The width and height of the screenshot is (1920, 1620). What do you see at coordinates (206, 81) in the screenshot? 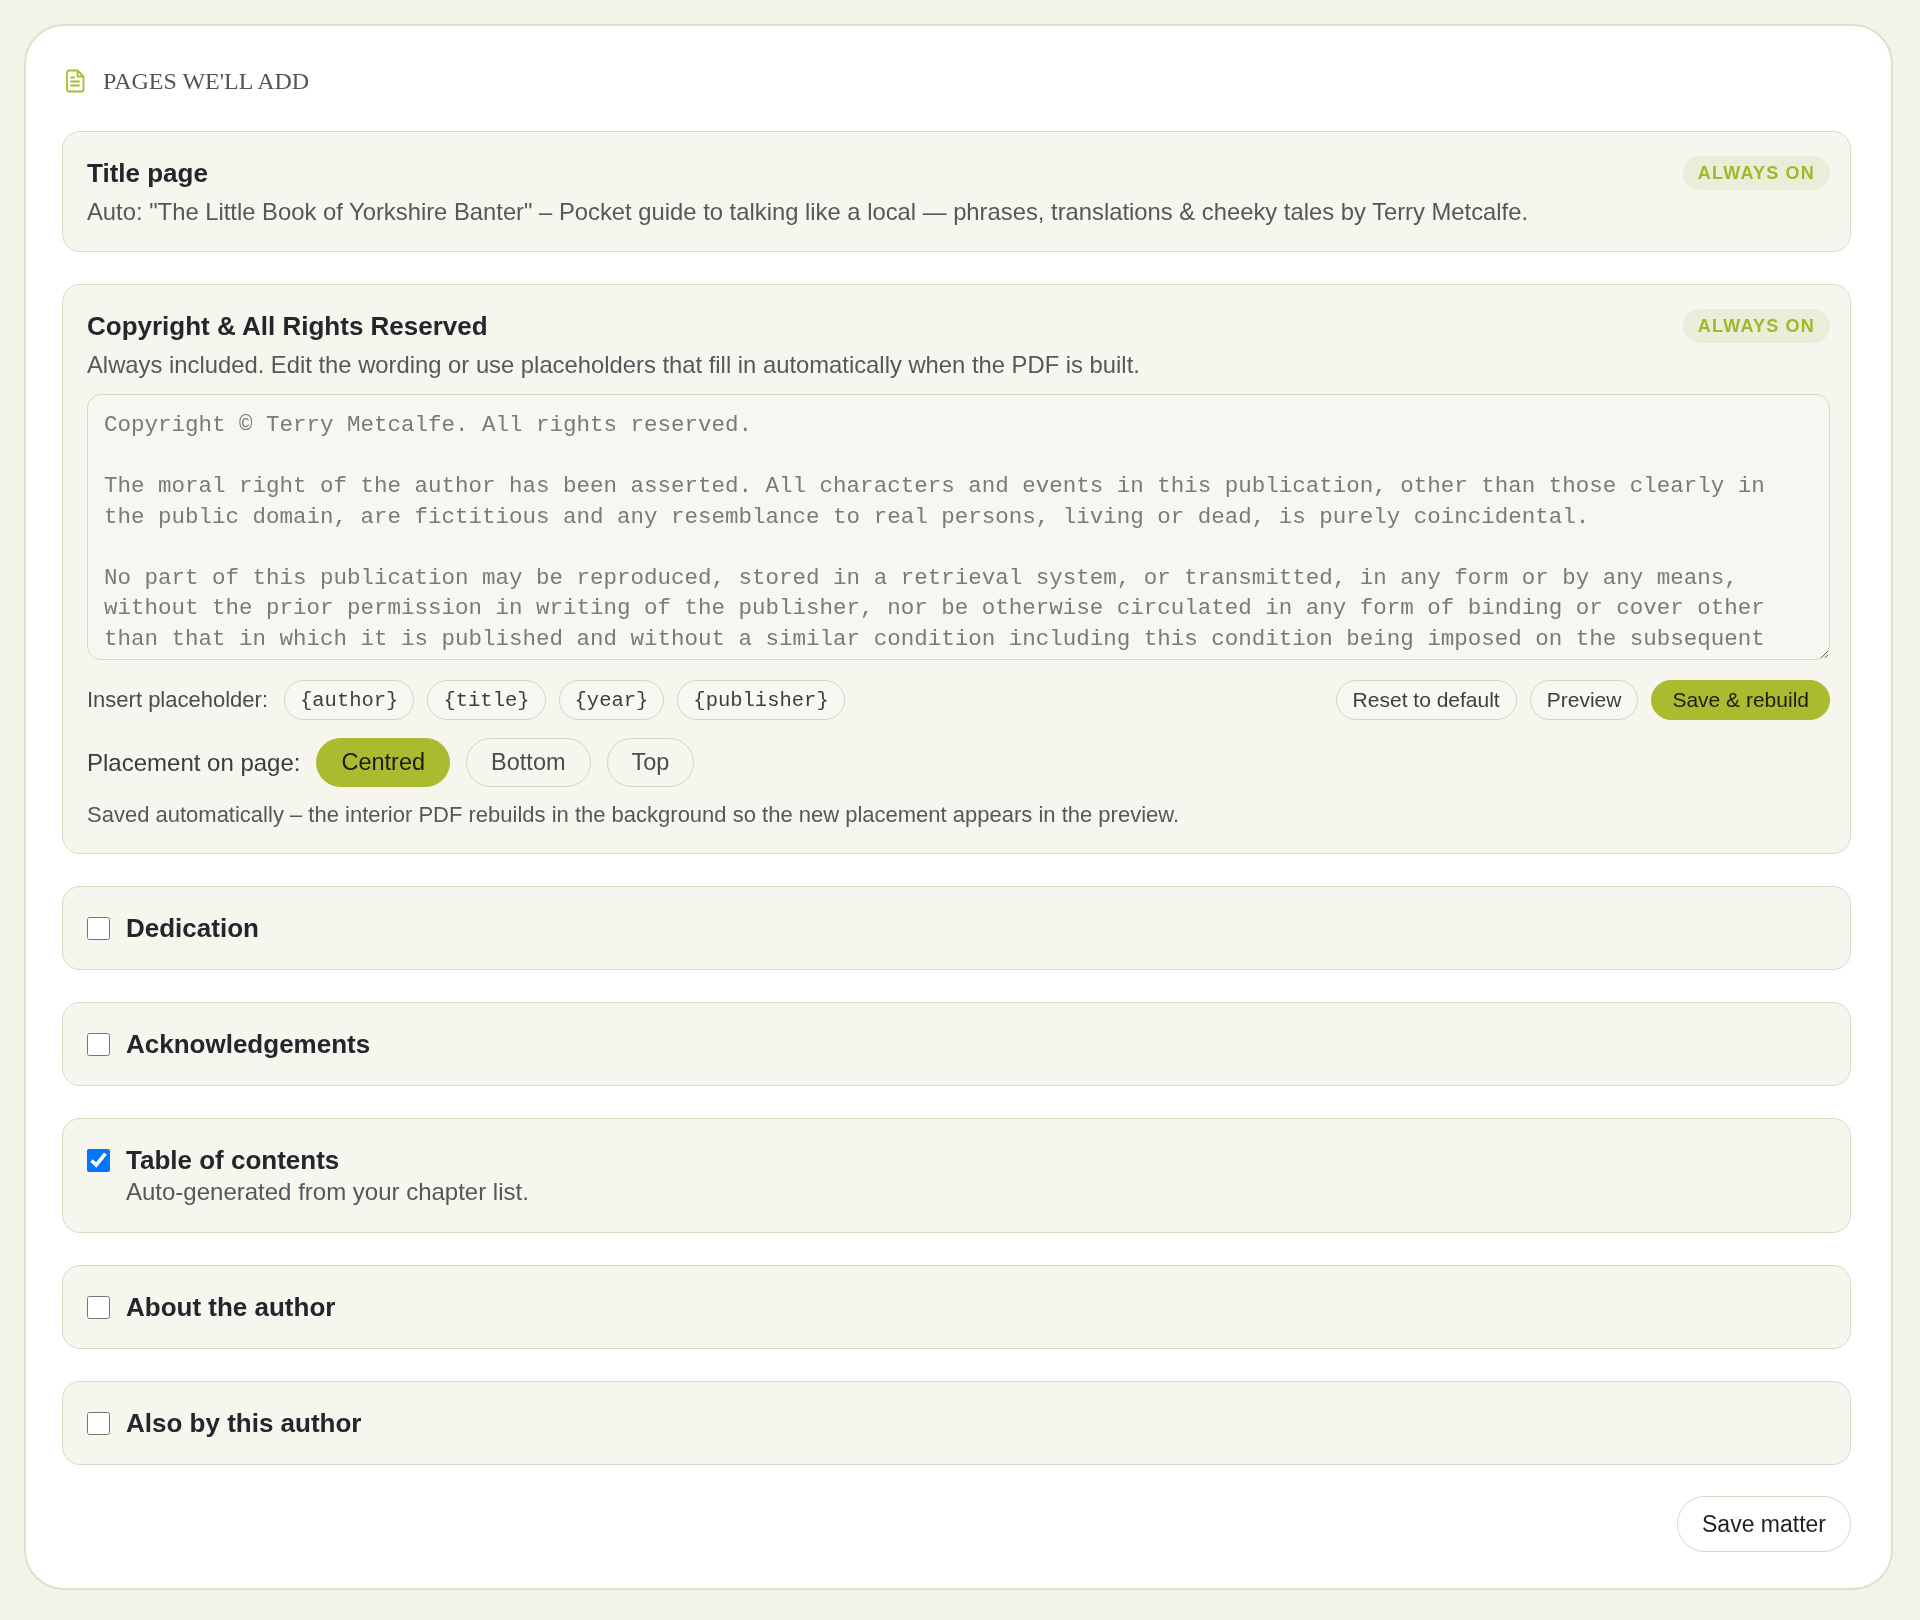
I see `section-title: PAGES WE'LL ADD` at bounding box center [206, 81].